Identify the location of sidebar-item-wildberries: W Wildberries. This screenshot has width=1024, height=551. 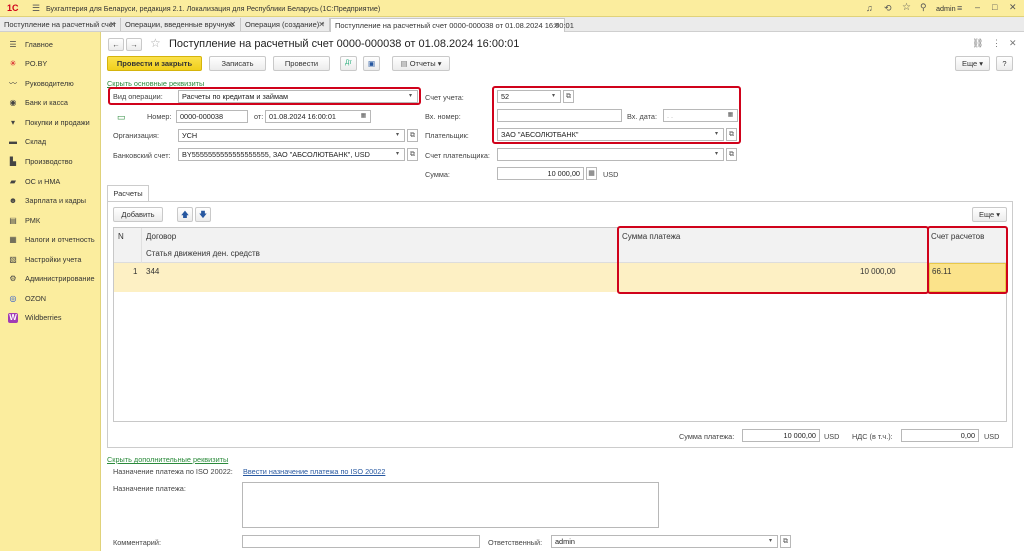
(35, 321).